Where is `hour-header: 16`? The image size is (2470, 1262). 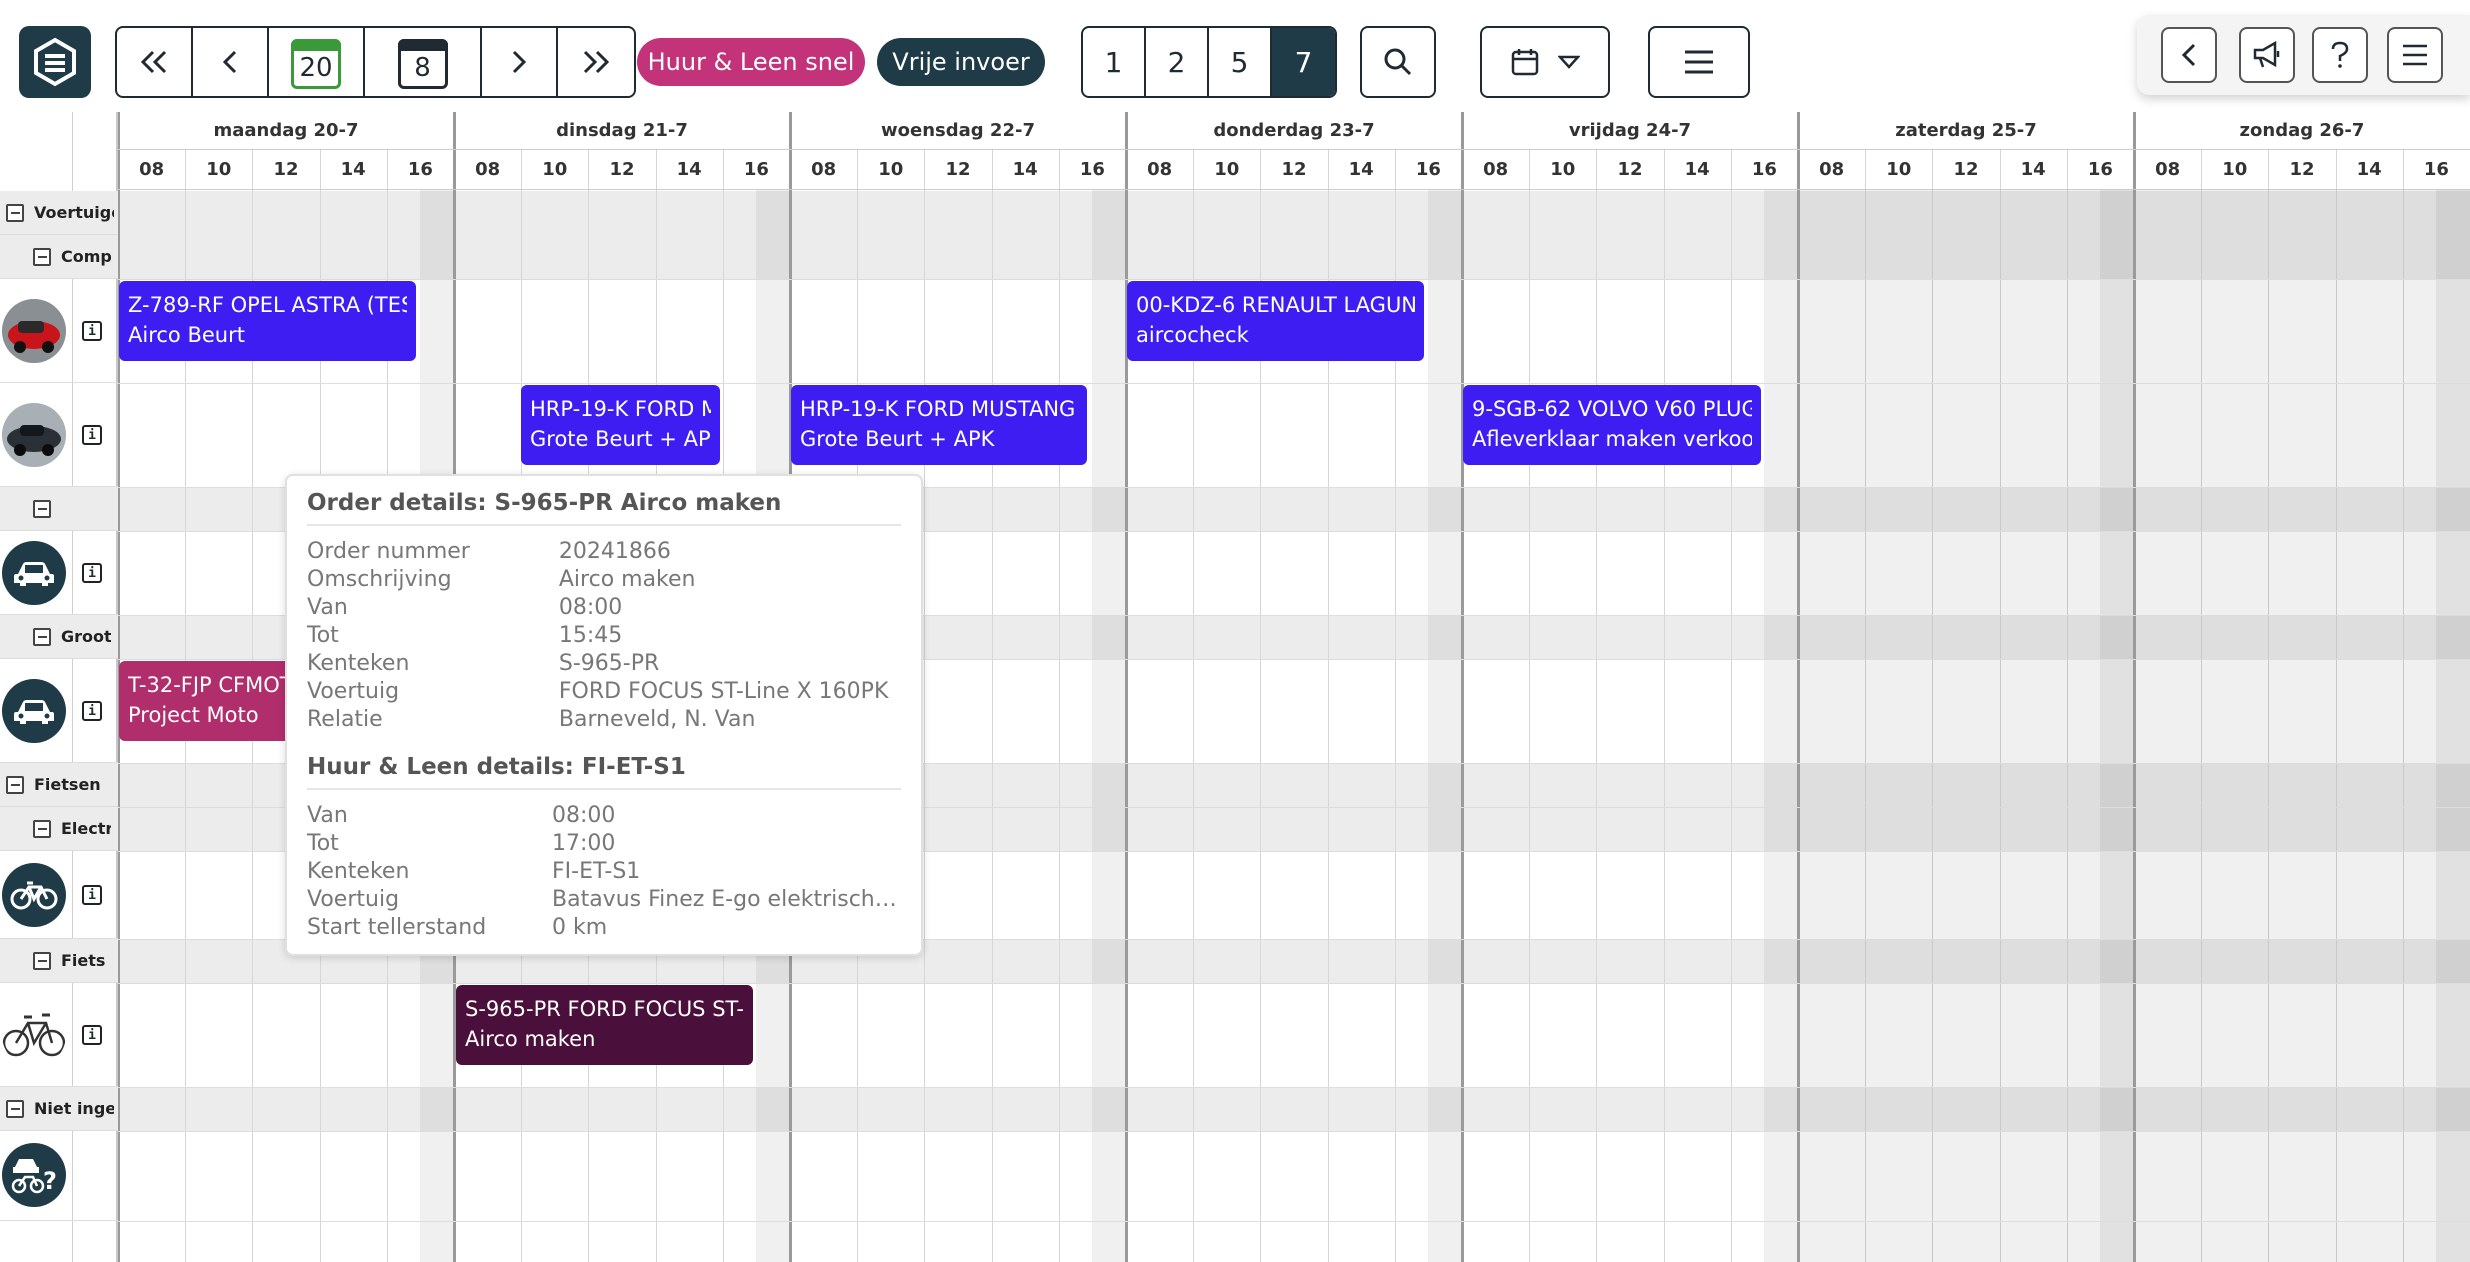 hour-header: 16 is located at coordinates (1764, 170).